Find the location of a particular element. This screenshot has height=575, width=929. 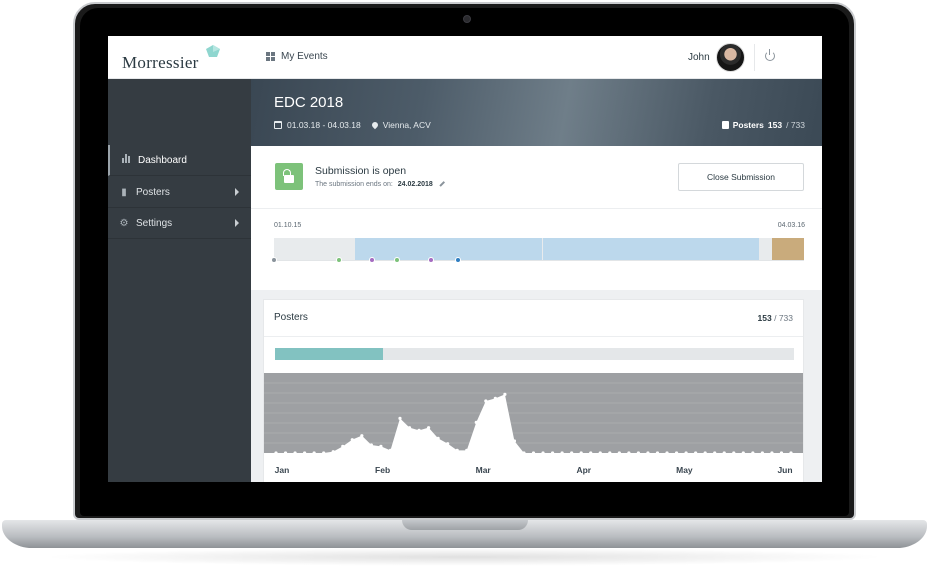

unlock-icon is located at coordinates (289, 176).